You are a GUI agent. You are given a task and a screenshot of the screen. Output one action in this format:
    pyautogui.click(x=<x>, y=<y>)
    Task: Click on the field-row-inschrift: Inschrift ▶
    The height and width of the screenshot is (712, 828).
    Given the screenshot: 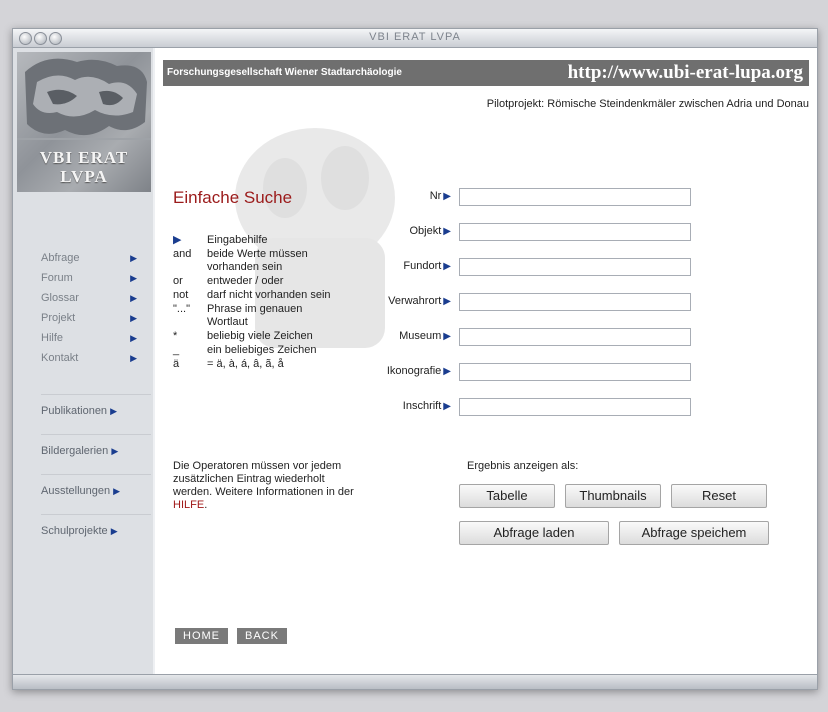 What is the action you would take?
    pyautogui.click(x=525, y=409)
    